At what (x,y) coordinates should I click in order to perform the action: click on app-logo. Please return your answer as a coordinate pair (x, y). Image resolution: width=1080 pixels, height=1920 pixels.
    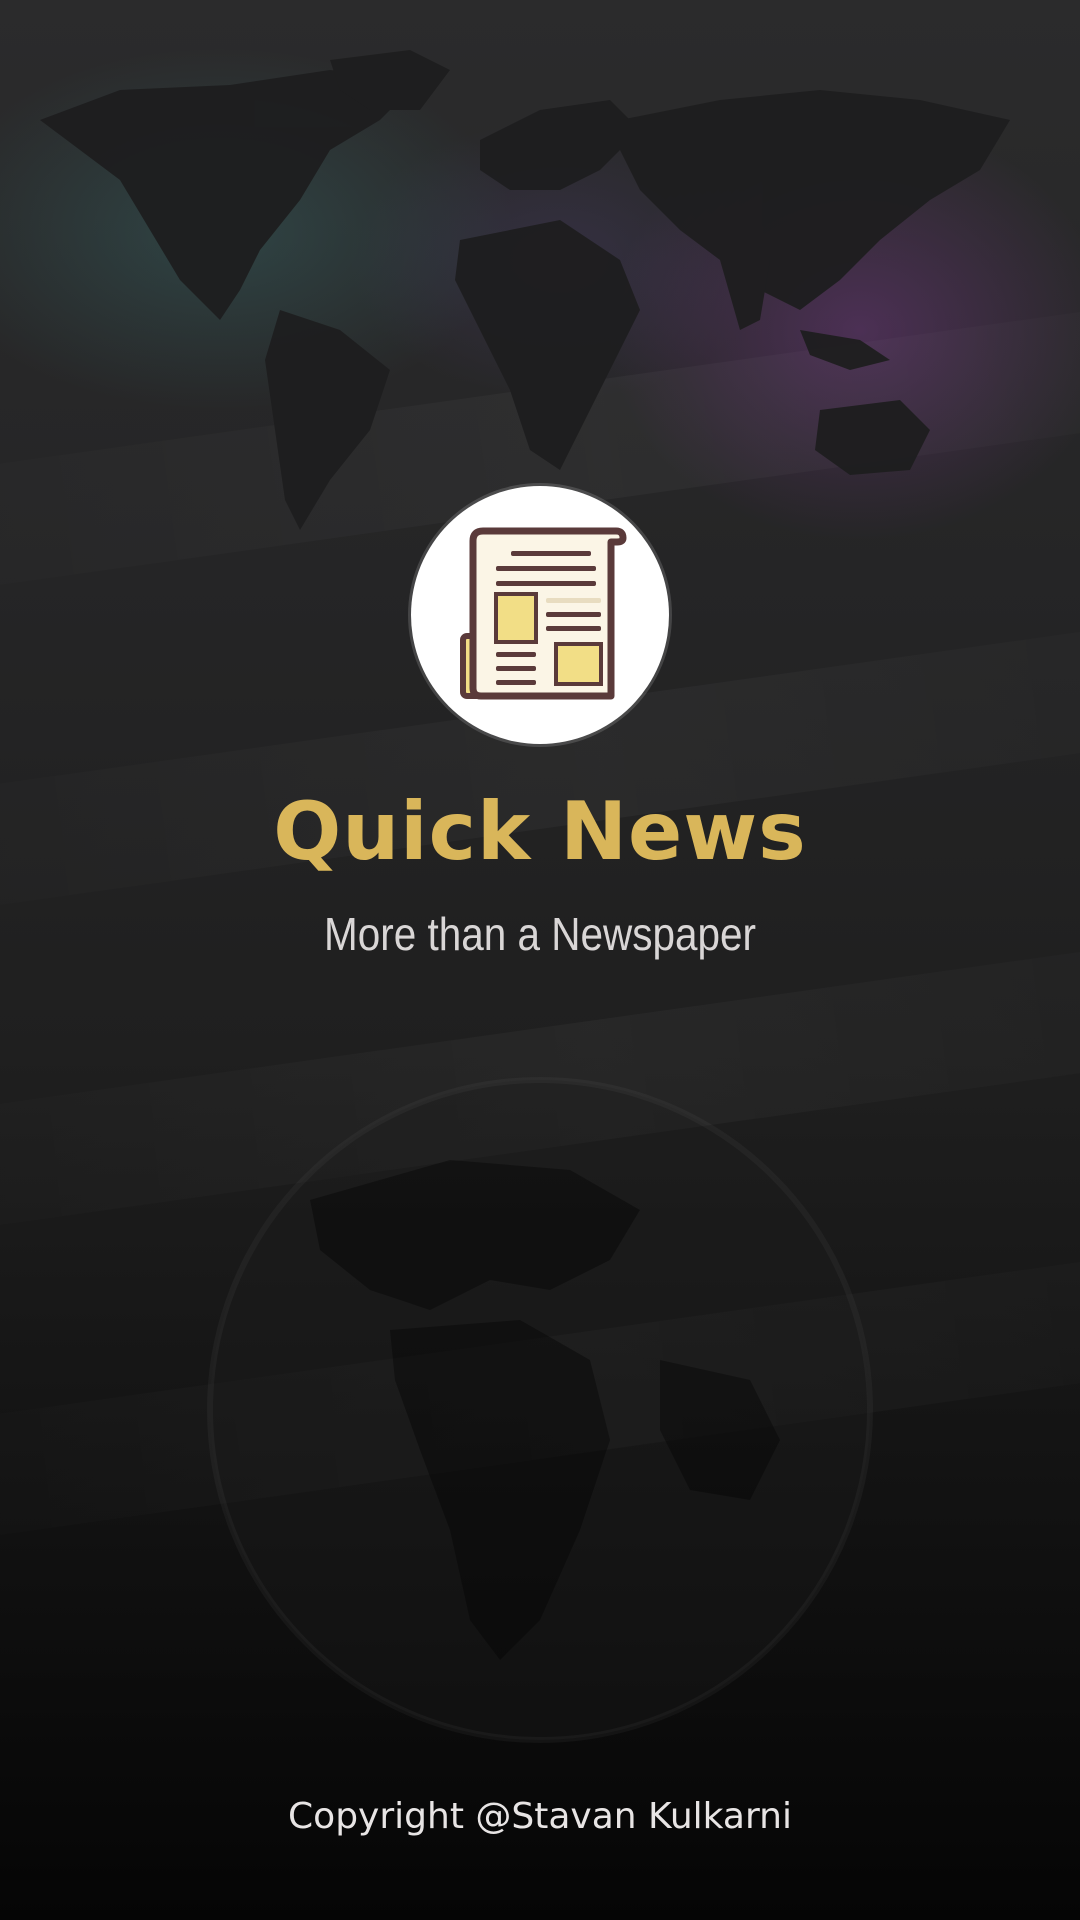
    Looking at the image, I should click on (540, 615).